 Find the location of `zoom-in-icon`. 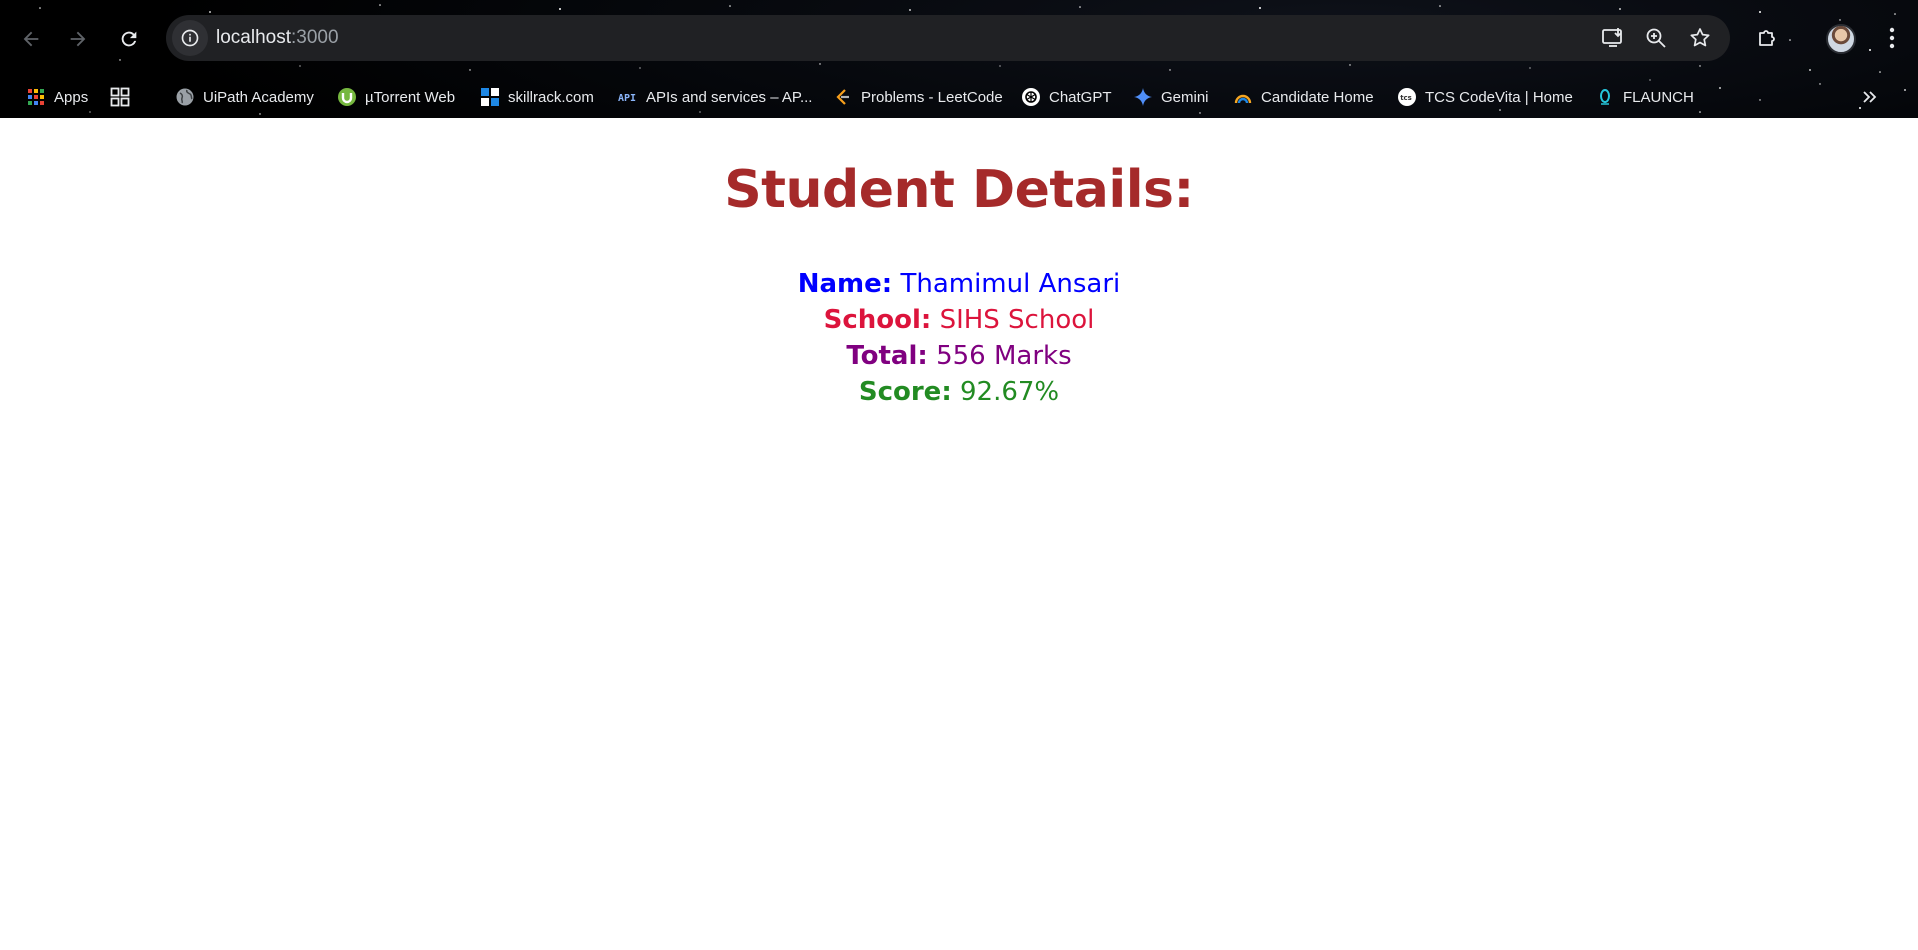

zoom-in-icon is located at coordinates (1656, 38).